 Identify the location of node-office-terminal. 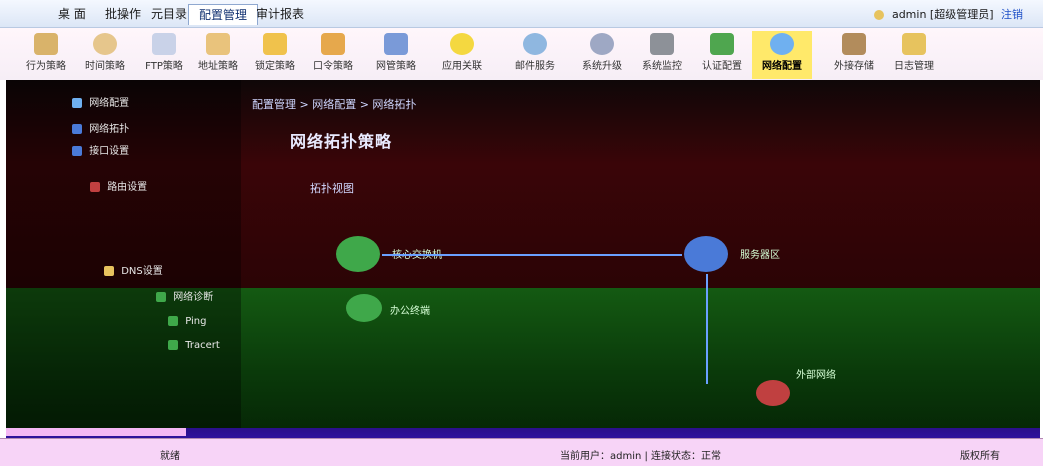
(364, 308).